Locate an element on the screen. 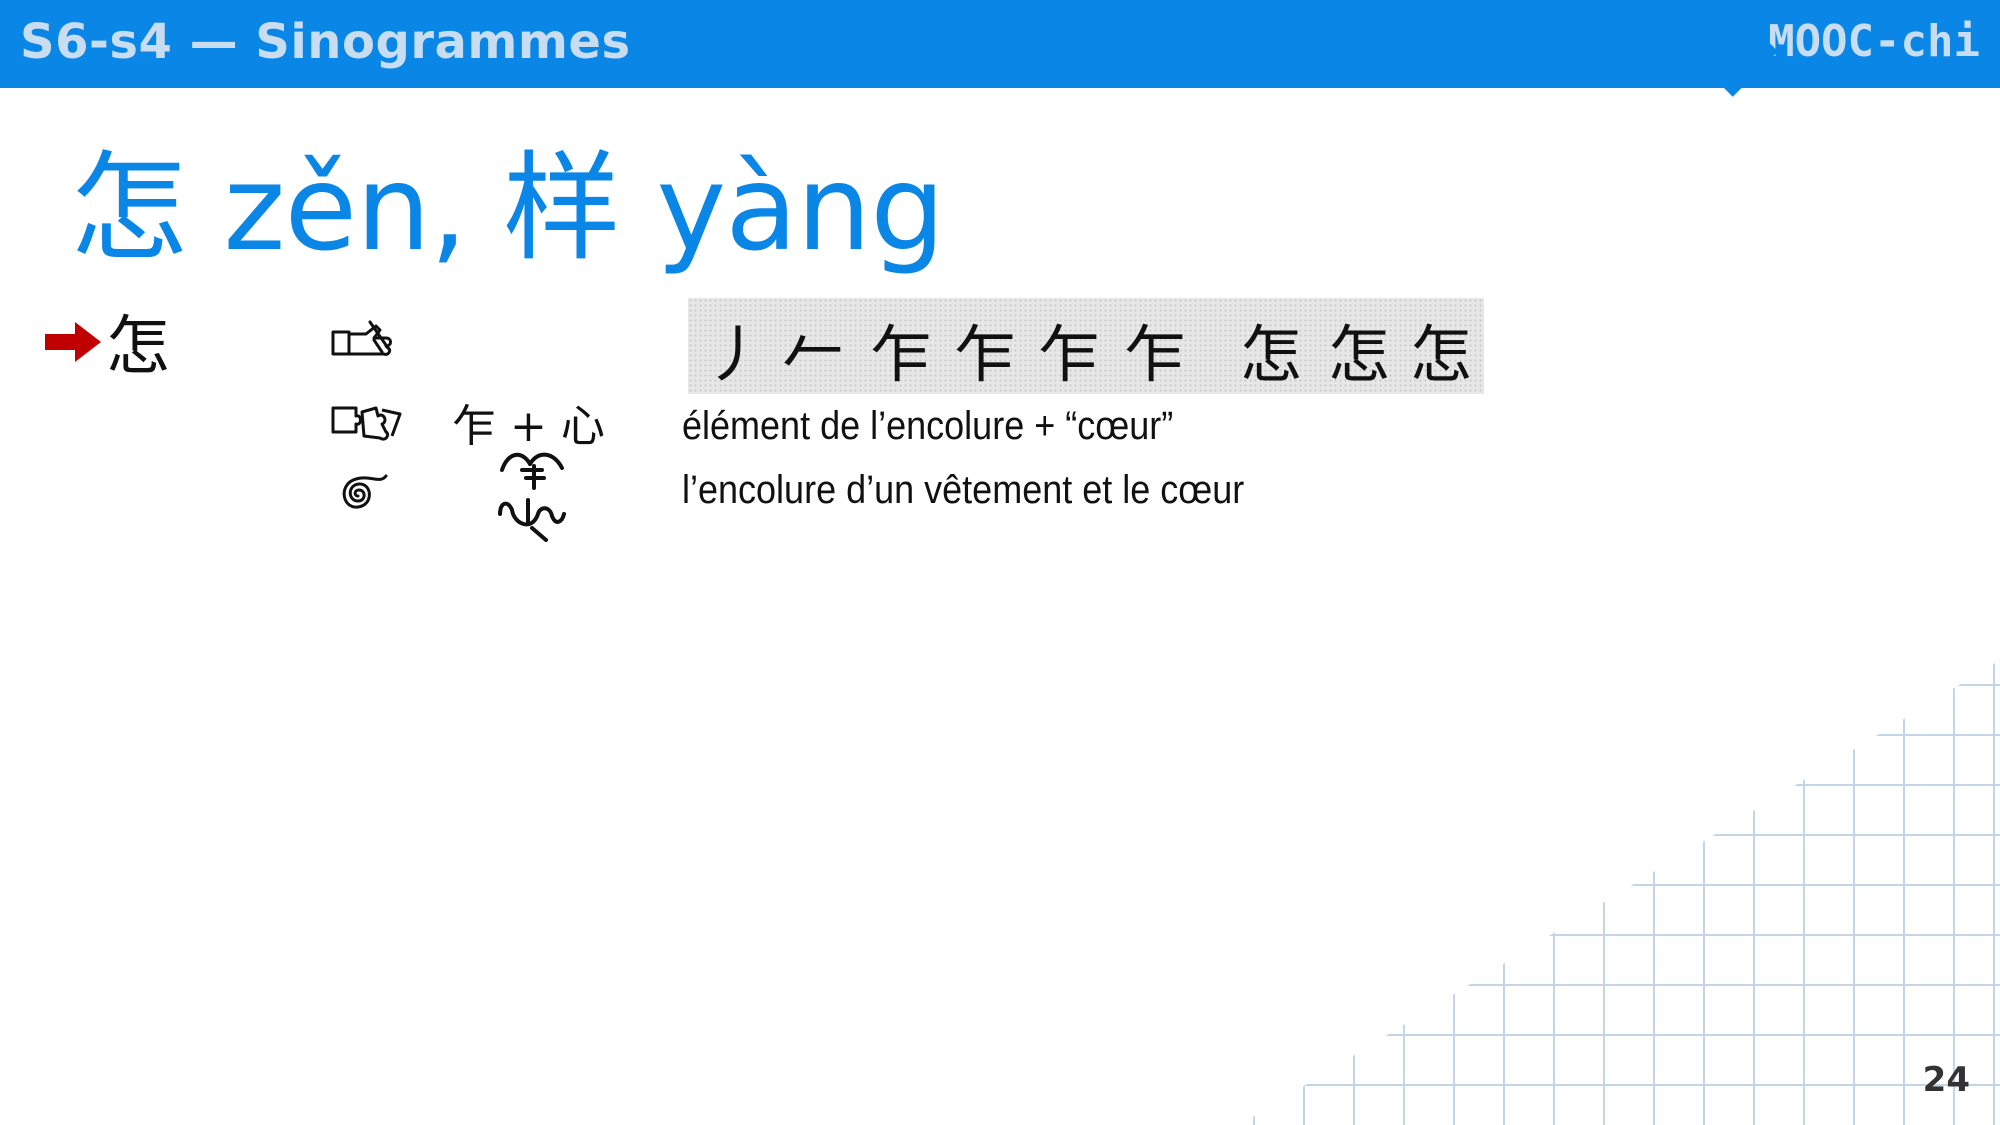 This screenshot has width=2000, height=1125. red-arrow-icon is located at coordinates (73, 342).